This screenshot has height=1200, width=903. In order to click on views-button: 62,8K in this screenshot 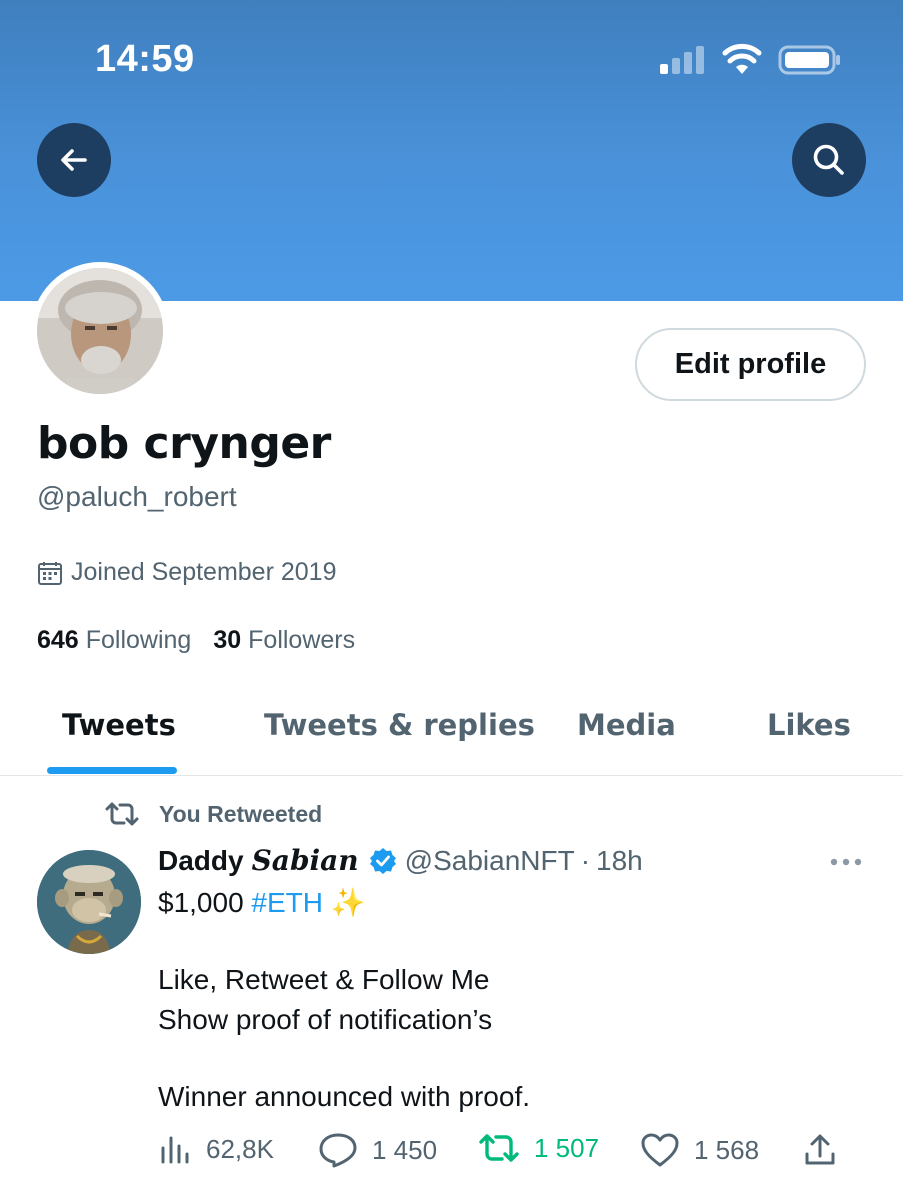, I will do `click(216, 1149)`.